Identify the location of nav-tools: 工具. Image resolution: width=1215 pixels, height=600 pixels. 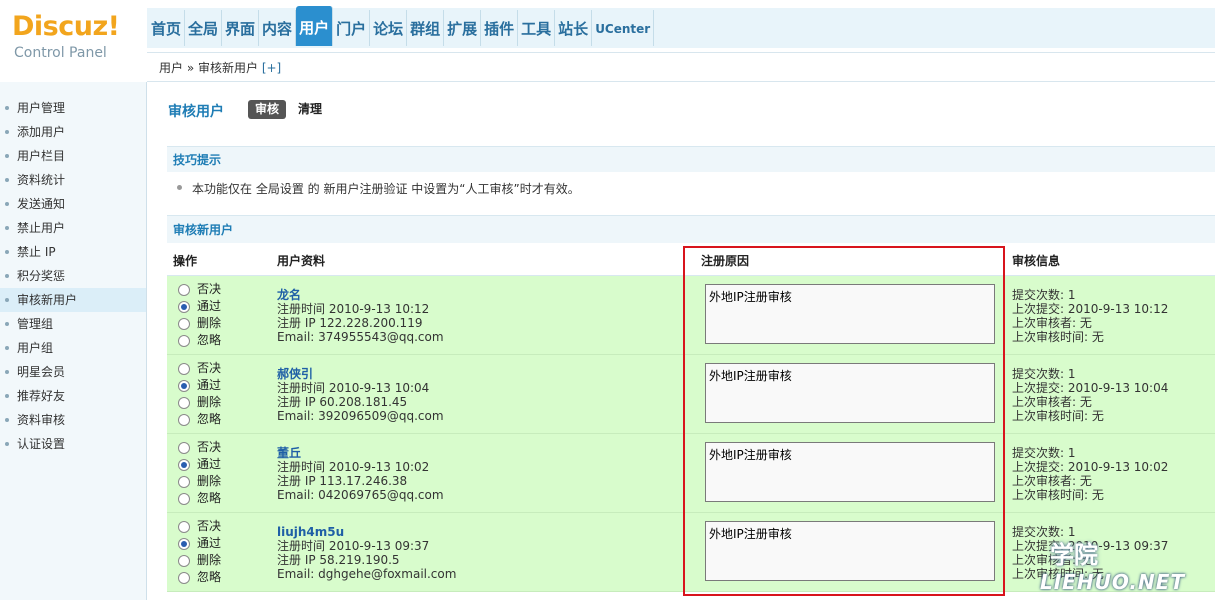
(537, 28).